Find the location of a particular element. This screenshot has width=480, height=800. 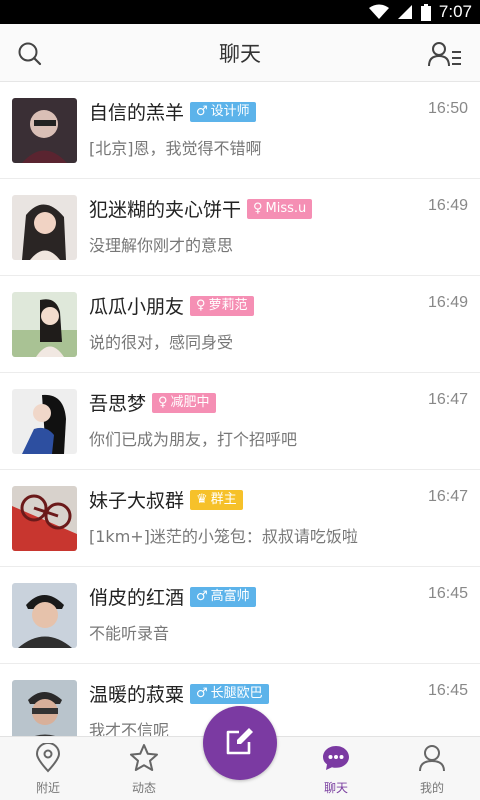

user-tag-badge: ♂ 设计师 is located at coordinates (223, 111).